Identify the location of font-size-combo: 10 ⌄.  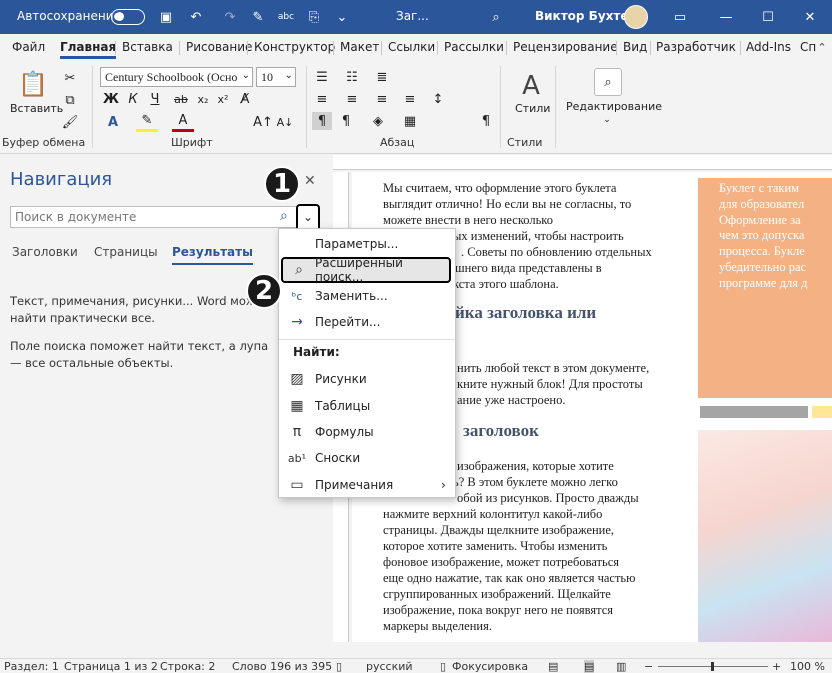
(276, 77).